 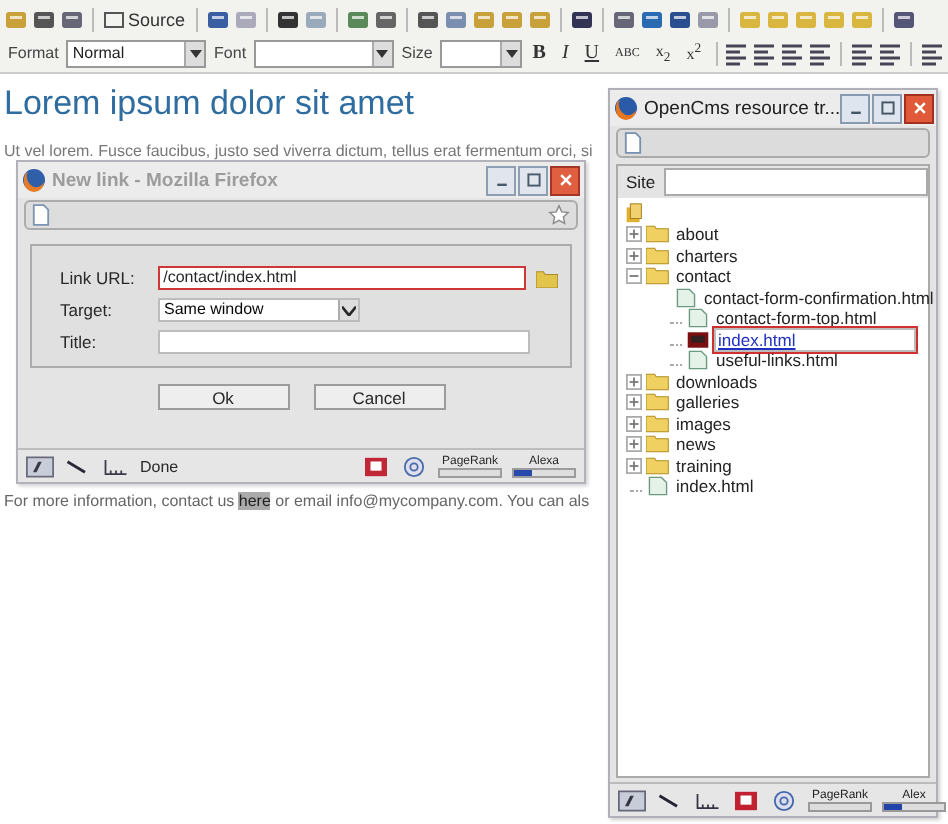 What do you see at coordinates (736, 53) in the screenshot?
I see `align-left-icon` at bounding box center [736, 53].